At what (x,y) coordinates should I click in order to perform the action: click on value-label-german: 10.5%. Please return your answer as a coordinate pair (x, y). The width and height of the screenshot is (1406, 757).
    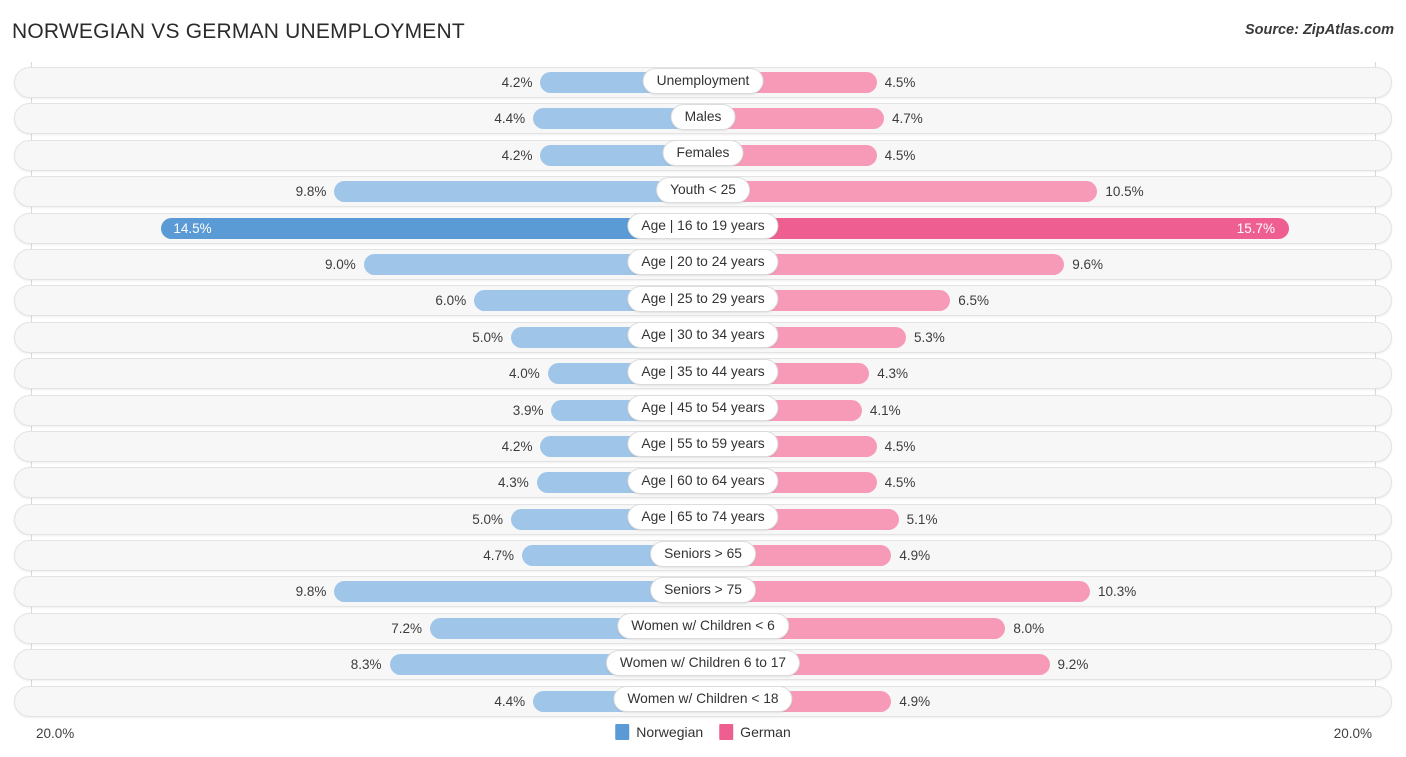
    Looking at the image, I should click on (1124, 192).